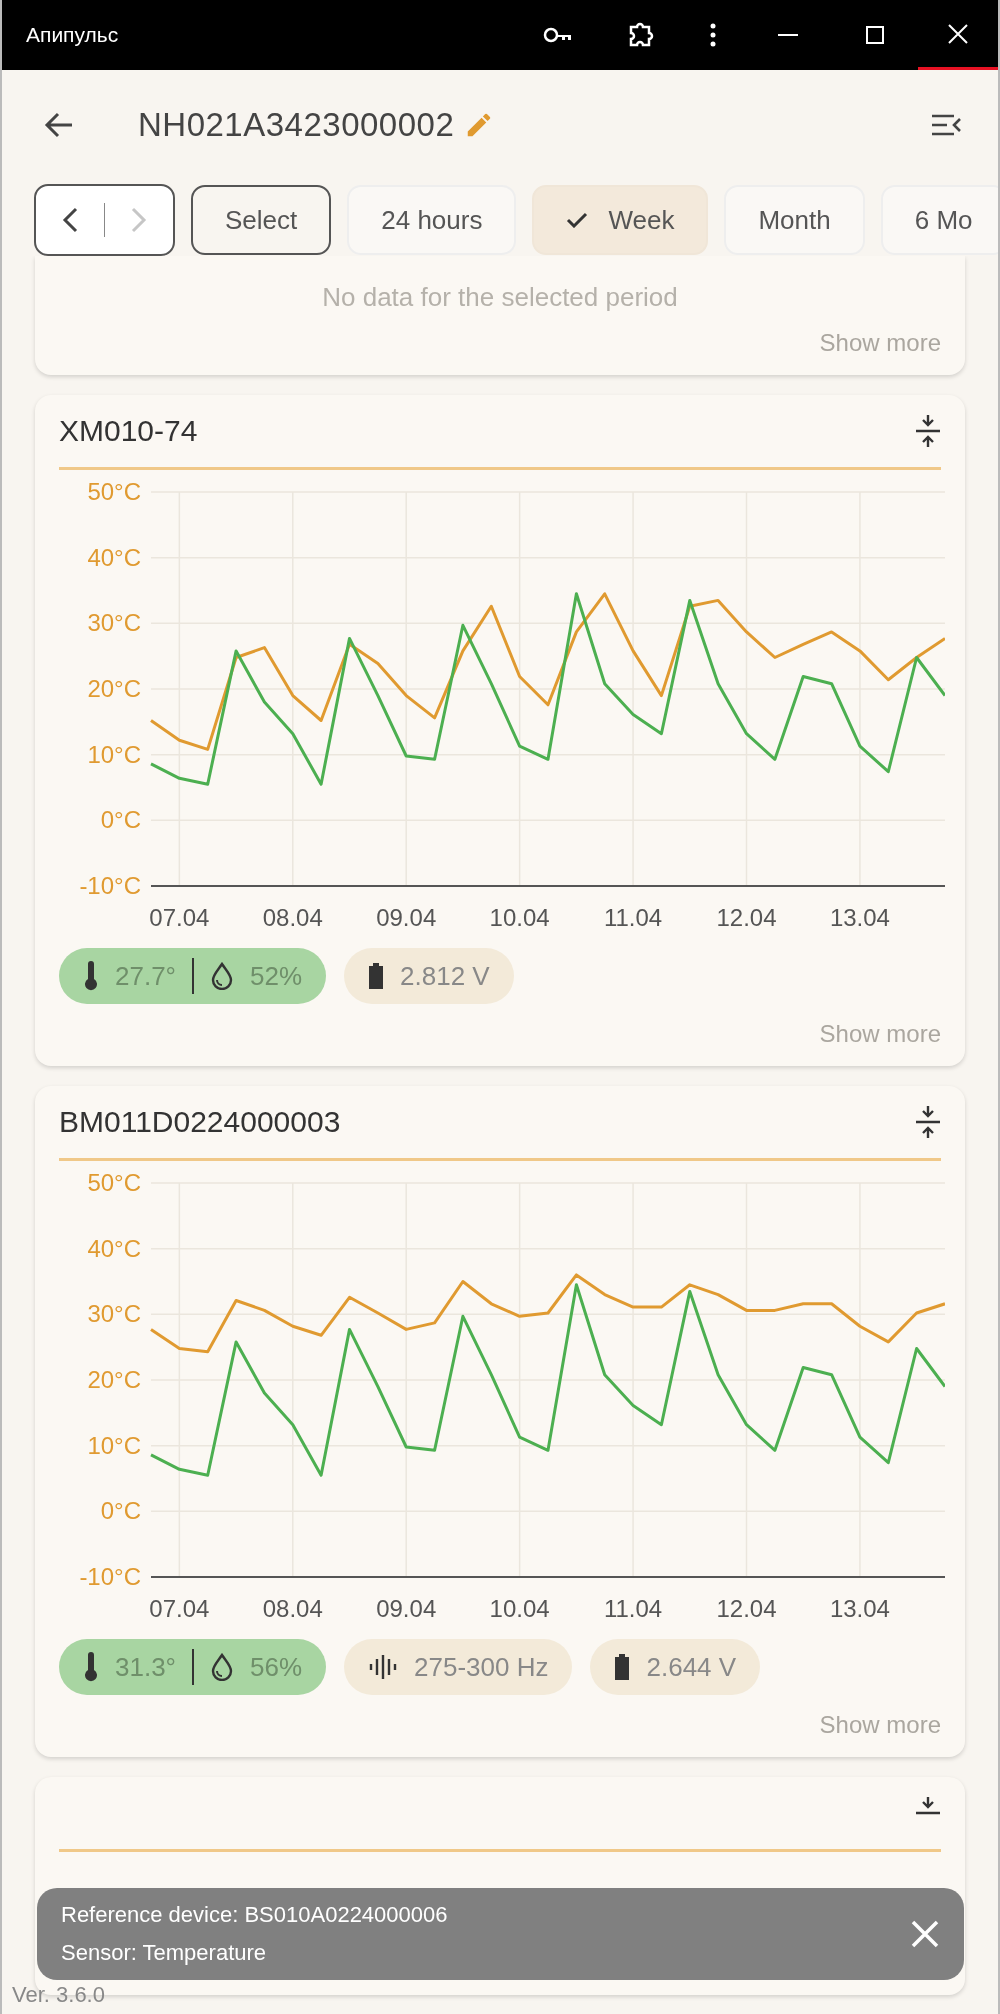 The width and height of the screenshot is (1000, 2014). What do you see at coordinates (577, 220) in the screenshot?
I see `check-icon` at bounding box center [577, 220].